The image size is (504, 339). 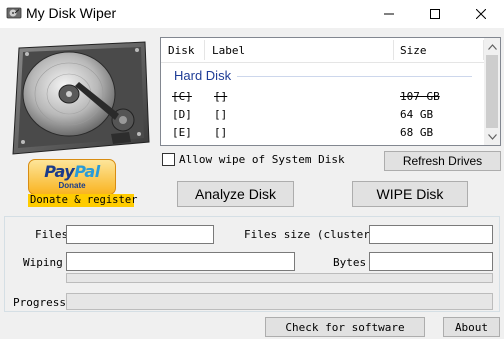 I want to click on wiping-file-field, so click(x=180, y=261).